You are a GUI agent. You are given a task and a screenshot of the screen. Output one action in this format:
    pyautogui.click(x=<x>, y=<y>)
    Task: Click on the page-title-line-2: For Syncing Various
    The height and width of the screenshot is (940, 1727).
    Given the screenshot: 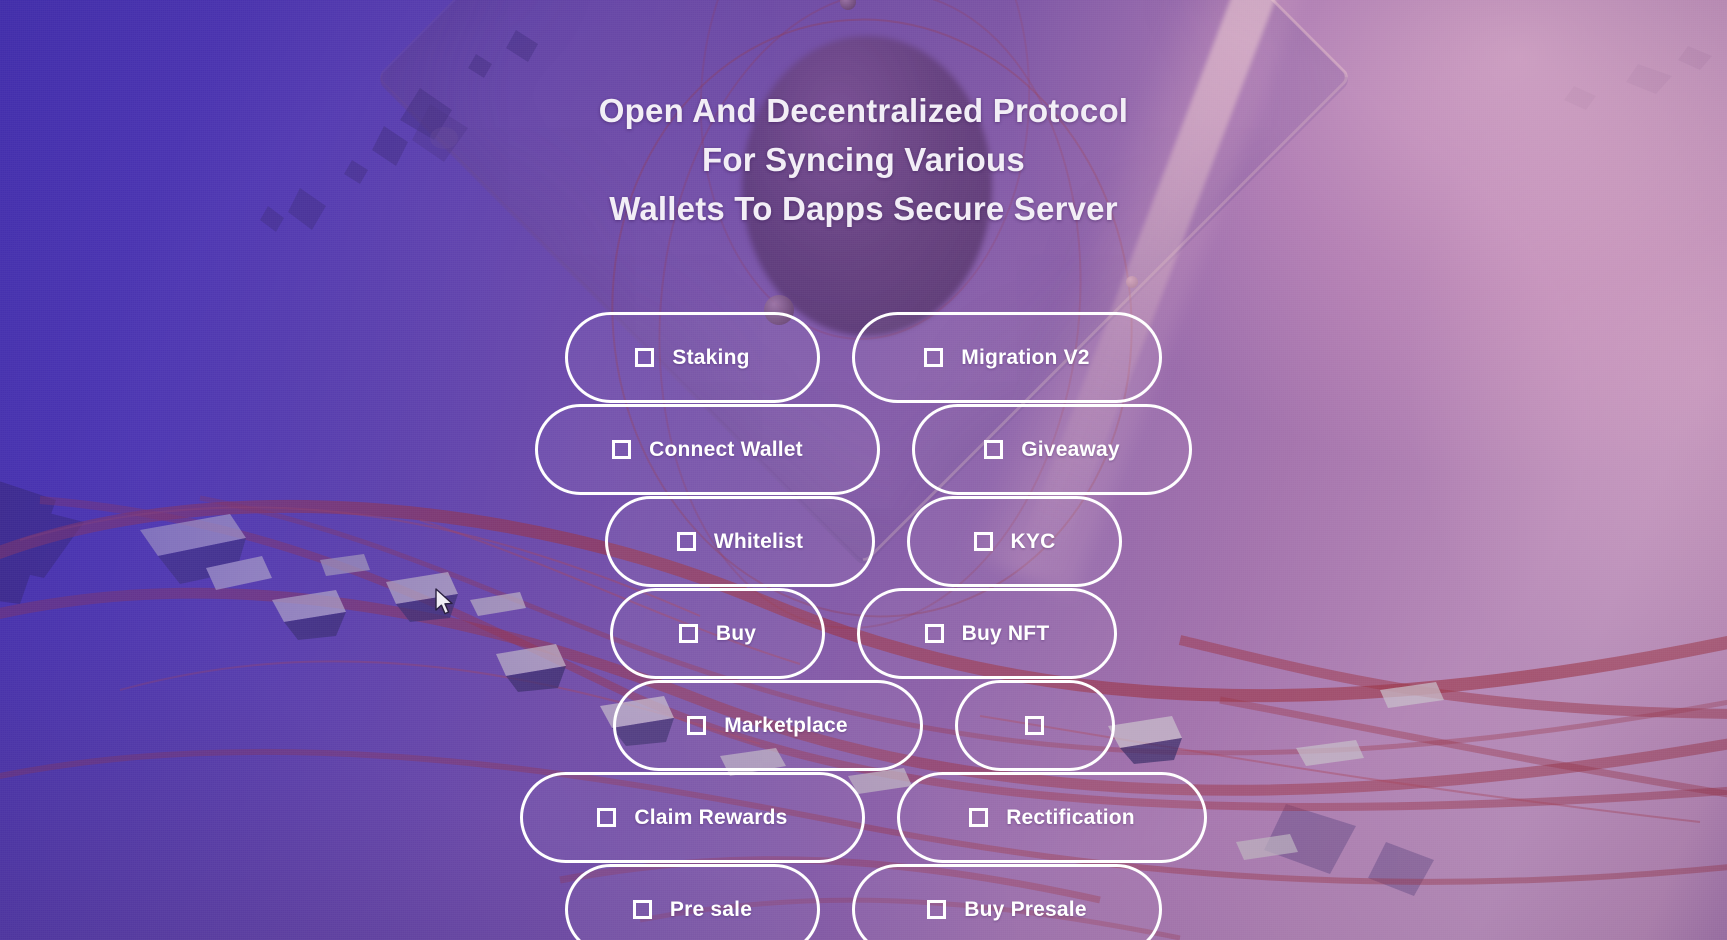 What is the action you would take?
    pyautogui.click(x=863, y=159)
    